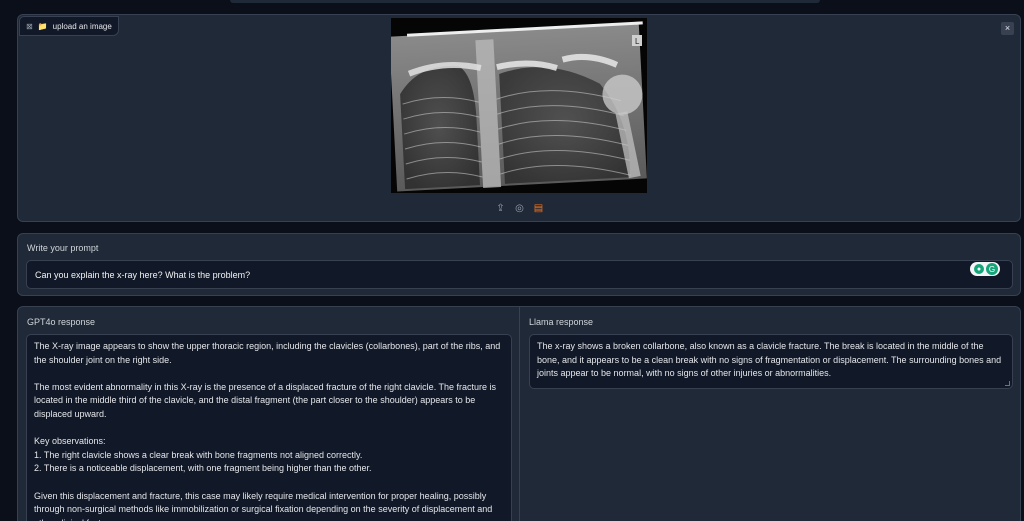 The height and width of the screenshot is (521, 1024). I want to click on clipboard-icon: ▤, so click(538, 208).